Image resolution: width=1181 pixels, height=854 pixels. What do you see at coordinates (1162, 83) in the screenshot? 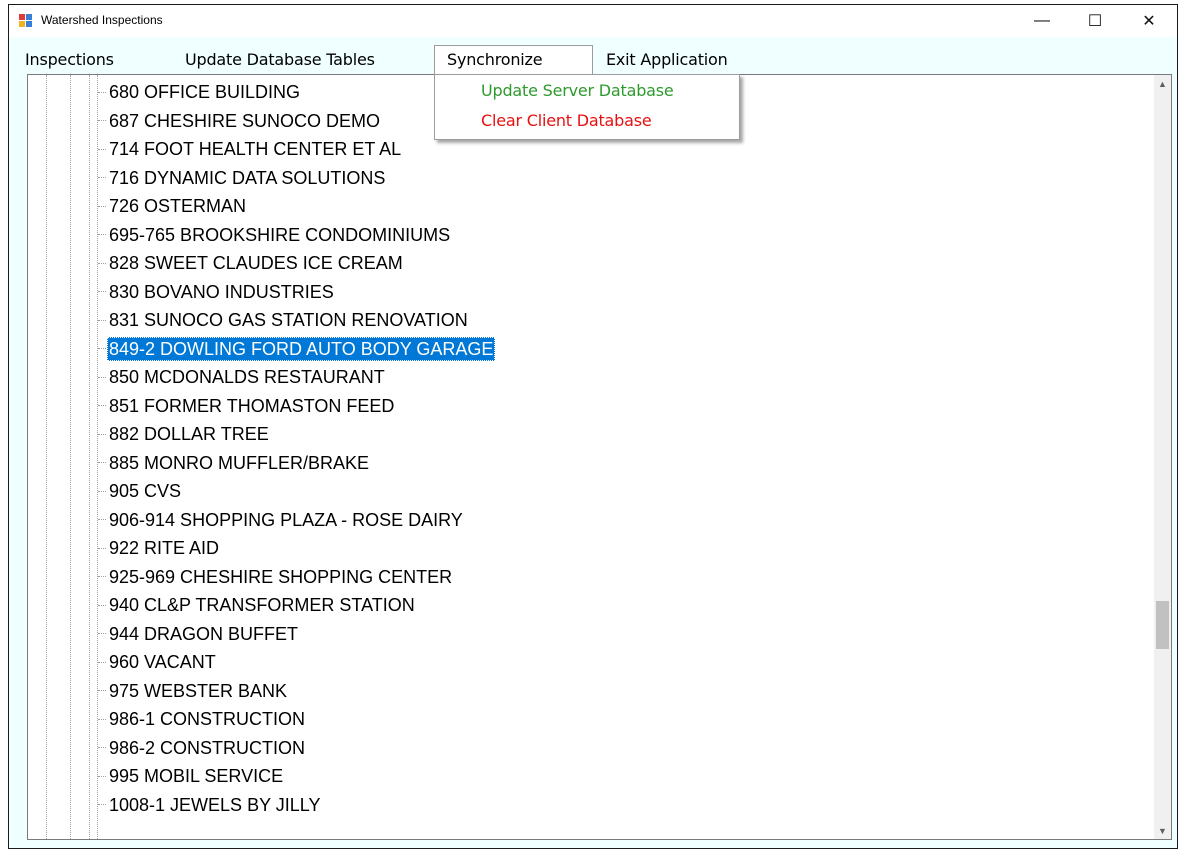
I see `scroll-up-arrow-icon: ▲` at bounding box center [1162, 83].